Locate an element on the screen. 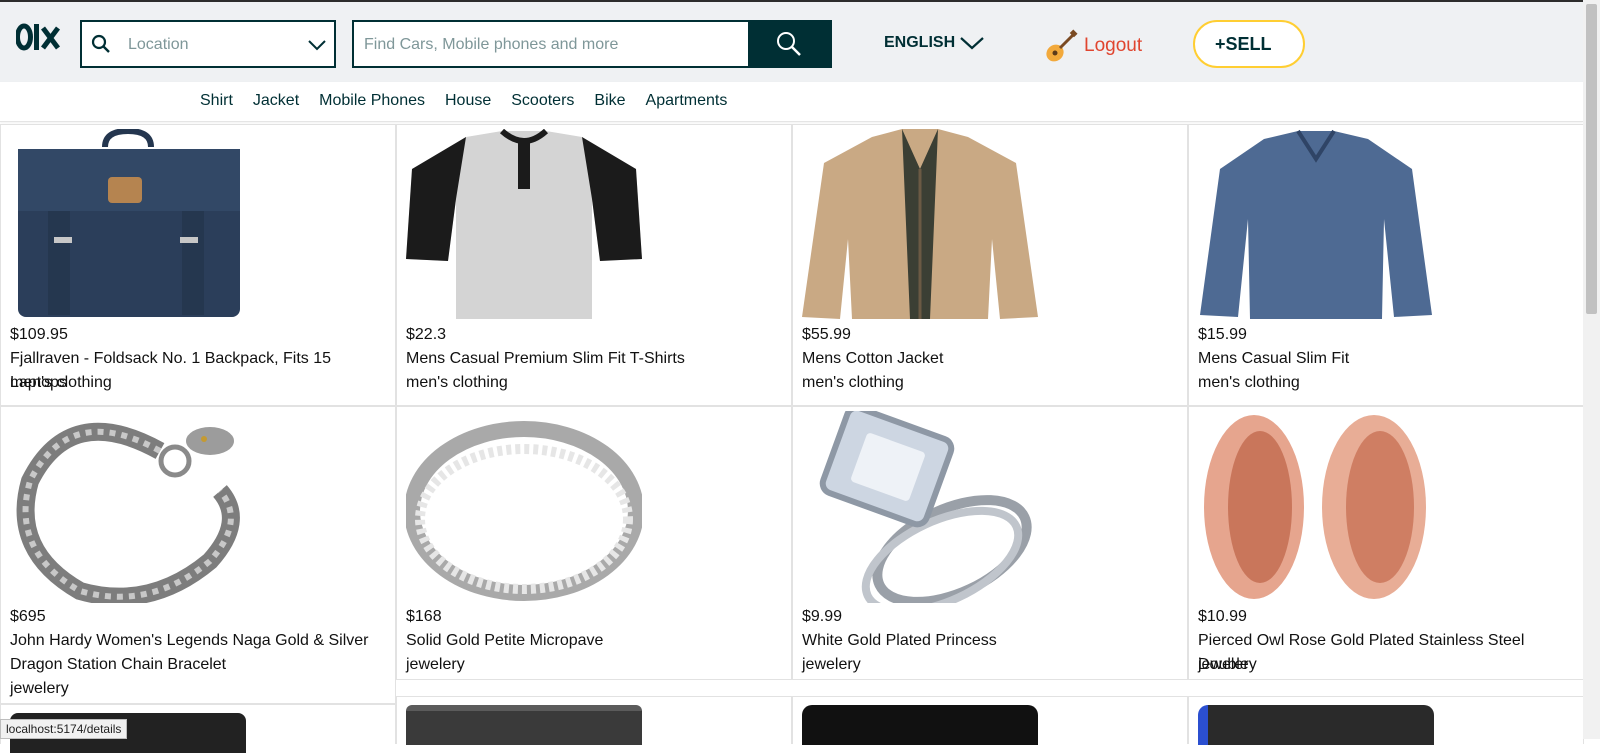 Image resolution: width=1600 pixels, height=753 pixels. search-input is located at coordinates (554, 45).